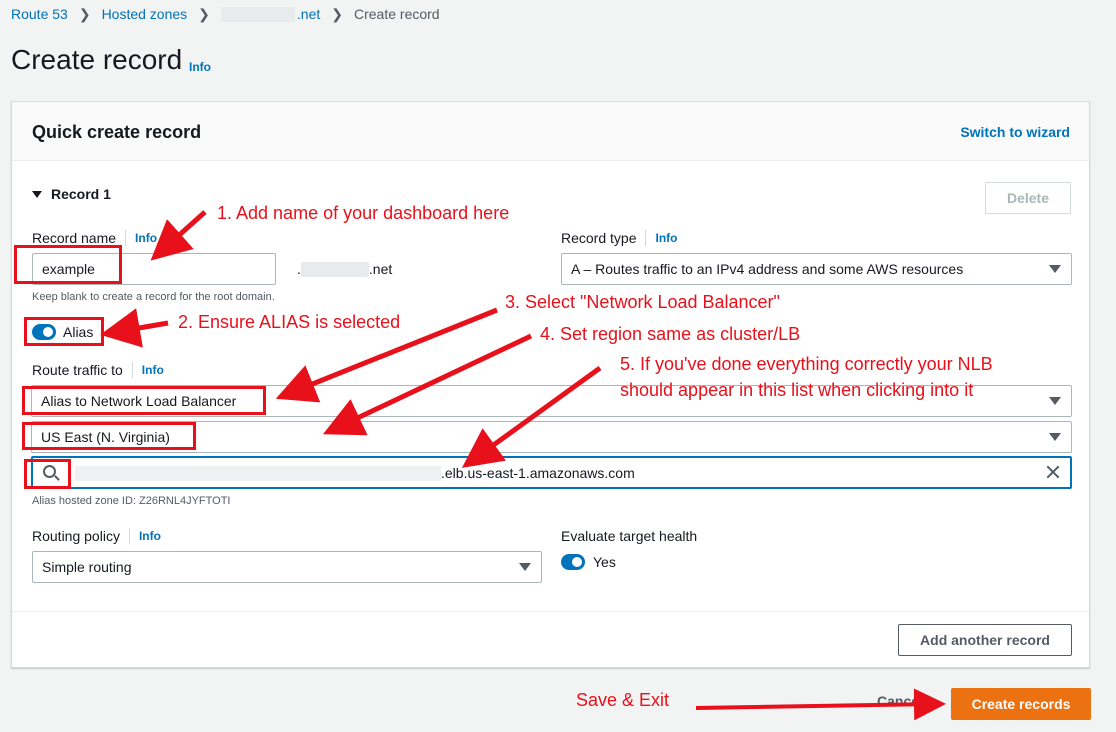 This screenshot has width=1116, height=732. I want to click on routing-policy-label: Routing policy Info, so click(96, 536).